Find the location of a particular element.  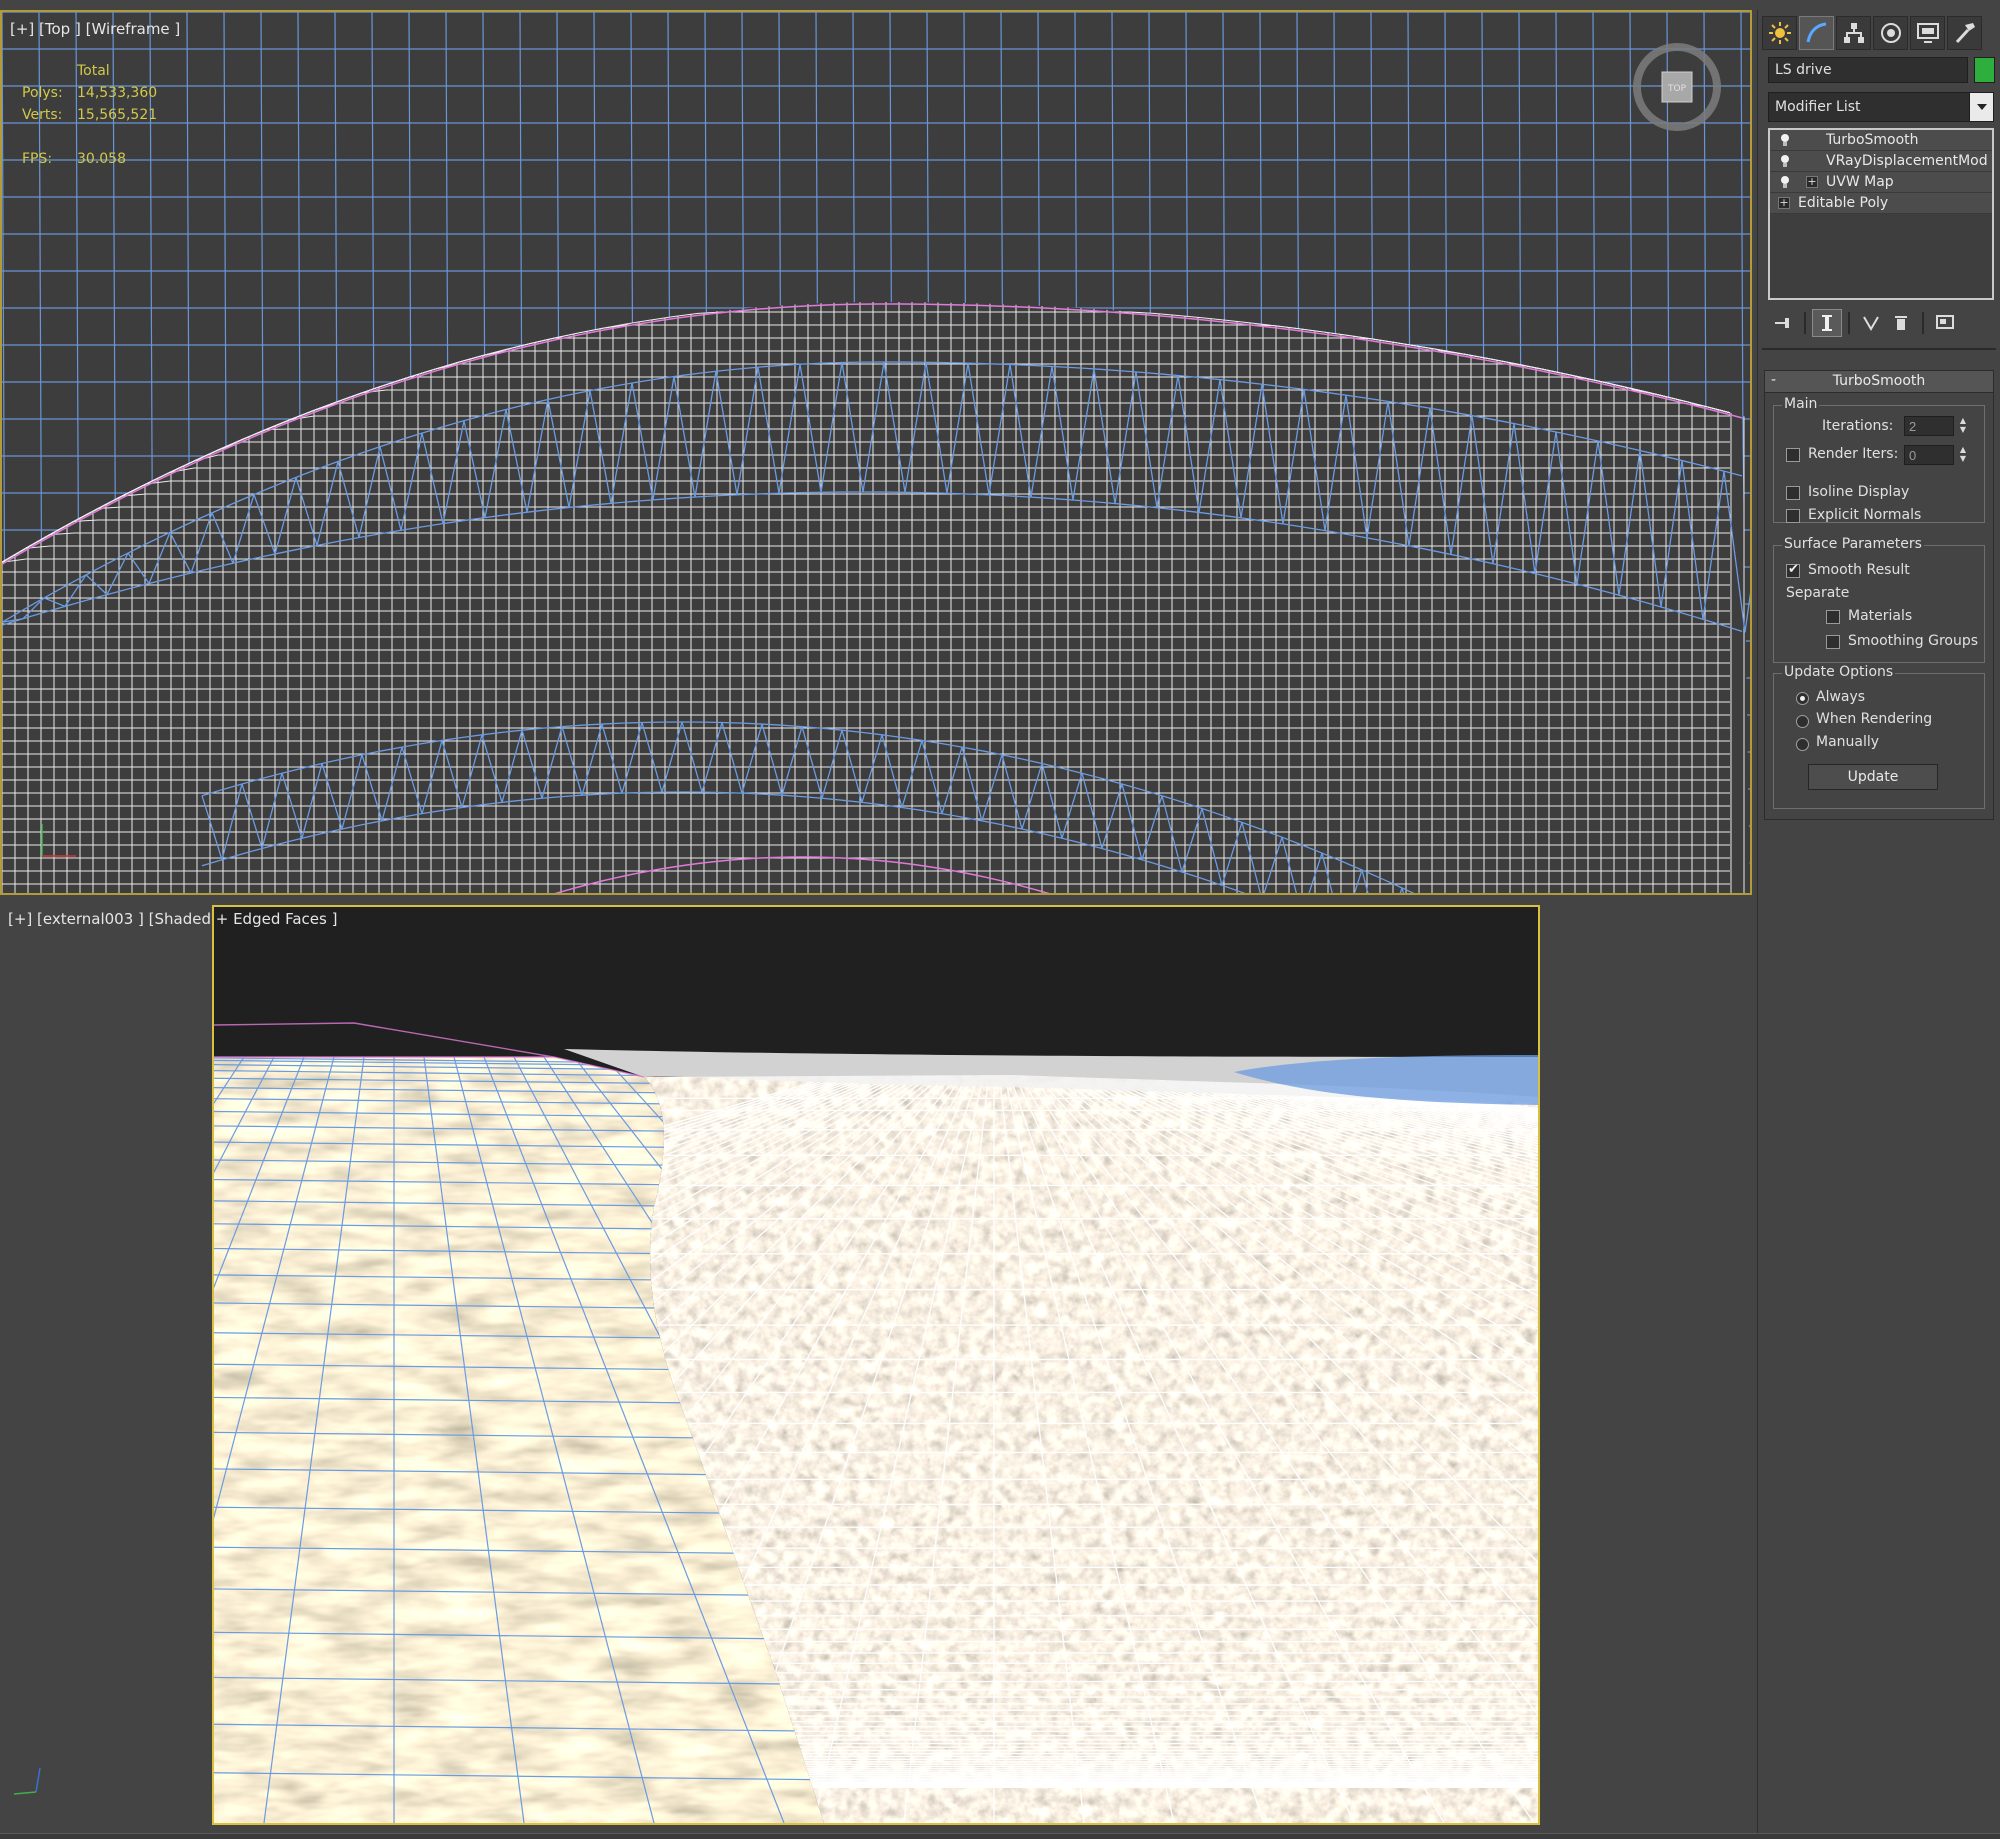

stats-total-label: Total is located at coordinates (93, 71).